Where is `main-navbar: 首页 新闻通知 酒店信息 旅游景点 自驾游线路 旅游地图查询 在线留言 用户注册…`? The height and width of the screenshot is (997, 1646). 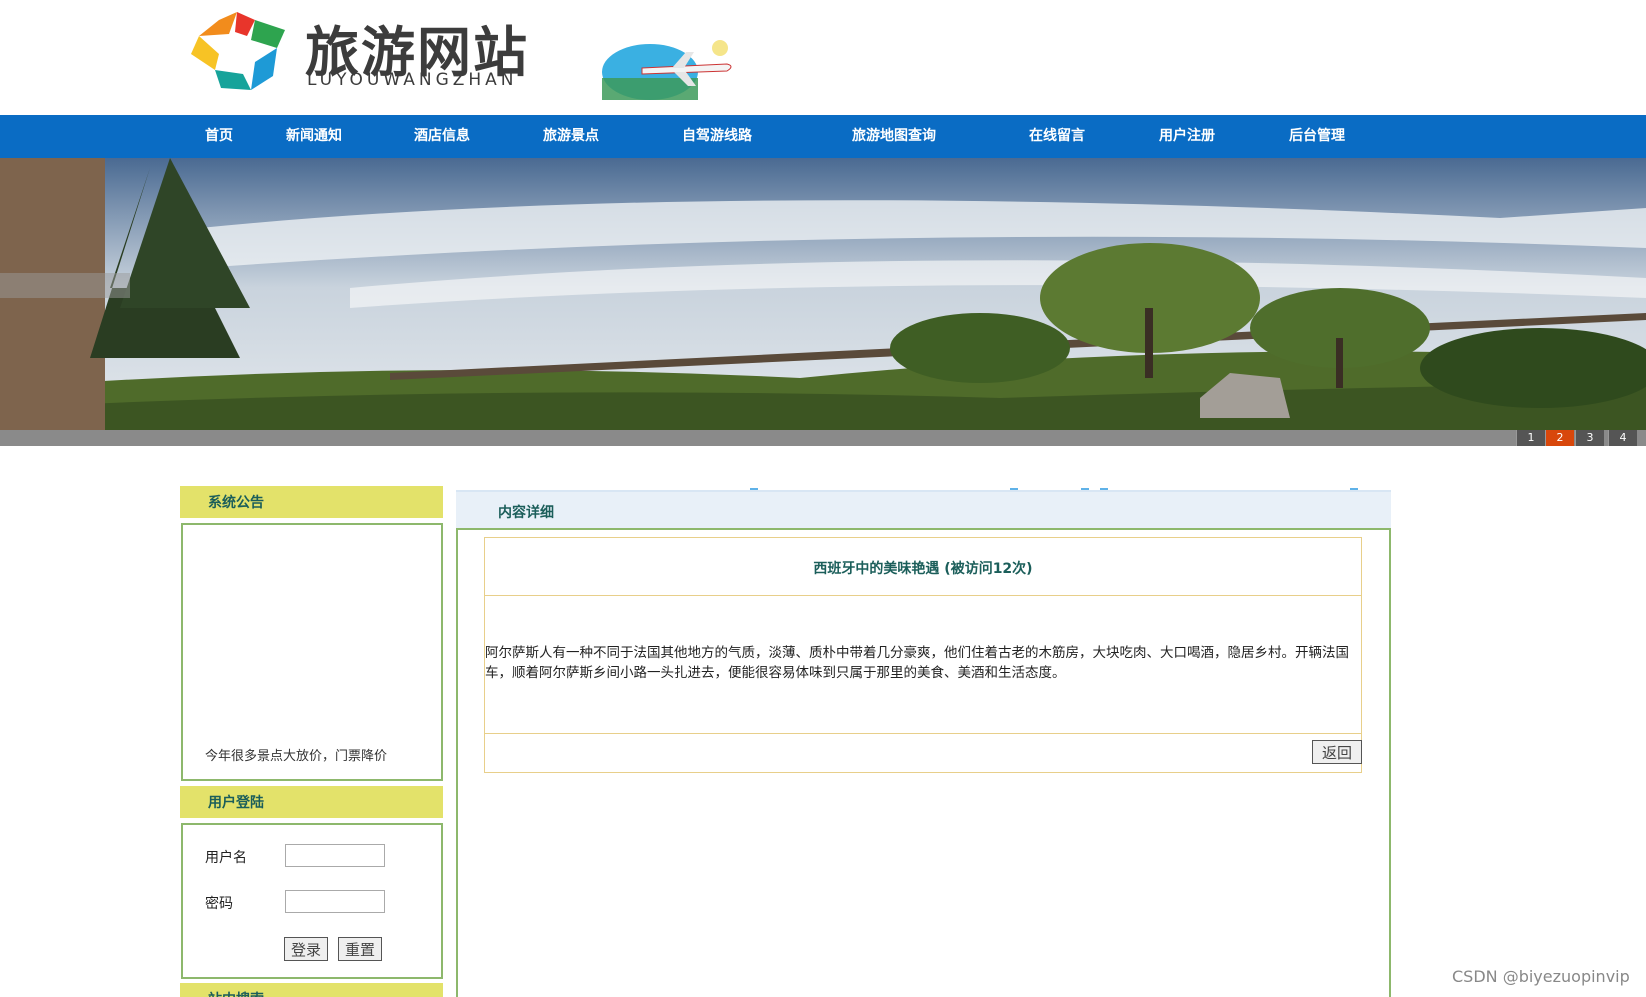 main-navbar: 首页 新闻通知 酒店信息 旅游景点 自驾游线路 旅游地图查询 在线留言 用户注册… is located at coordinates (823, 136).